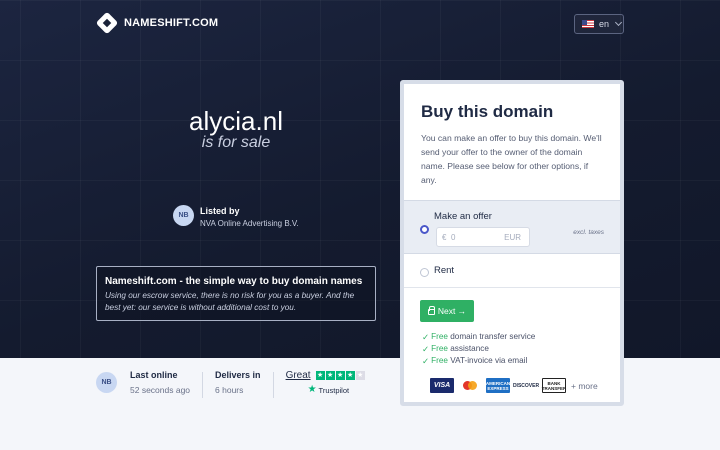 The image size is (720, 450). I want to click on feature-item: ✓ Free assistance, so click(478, 349).